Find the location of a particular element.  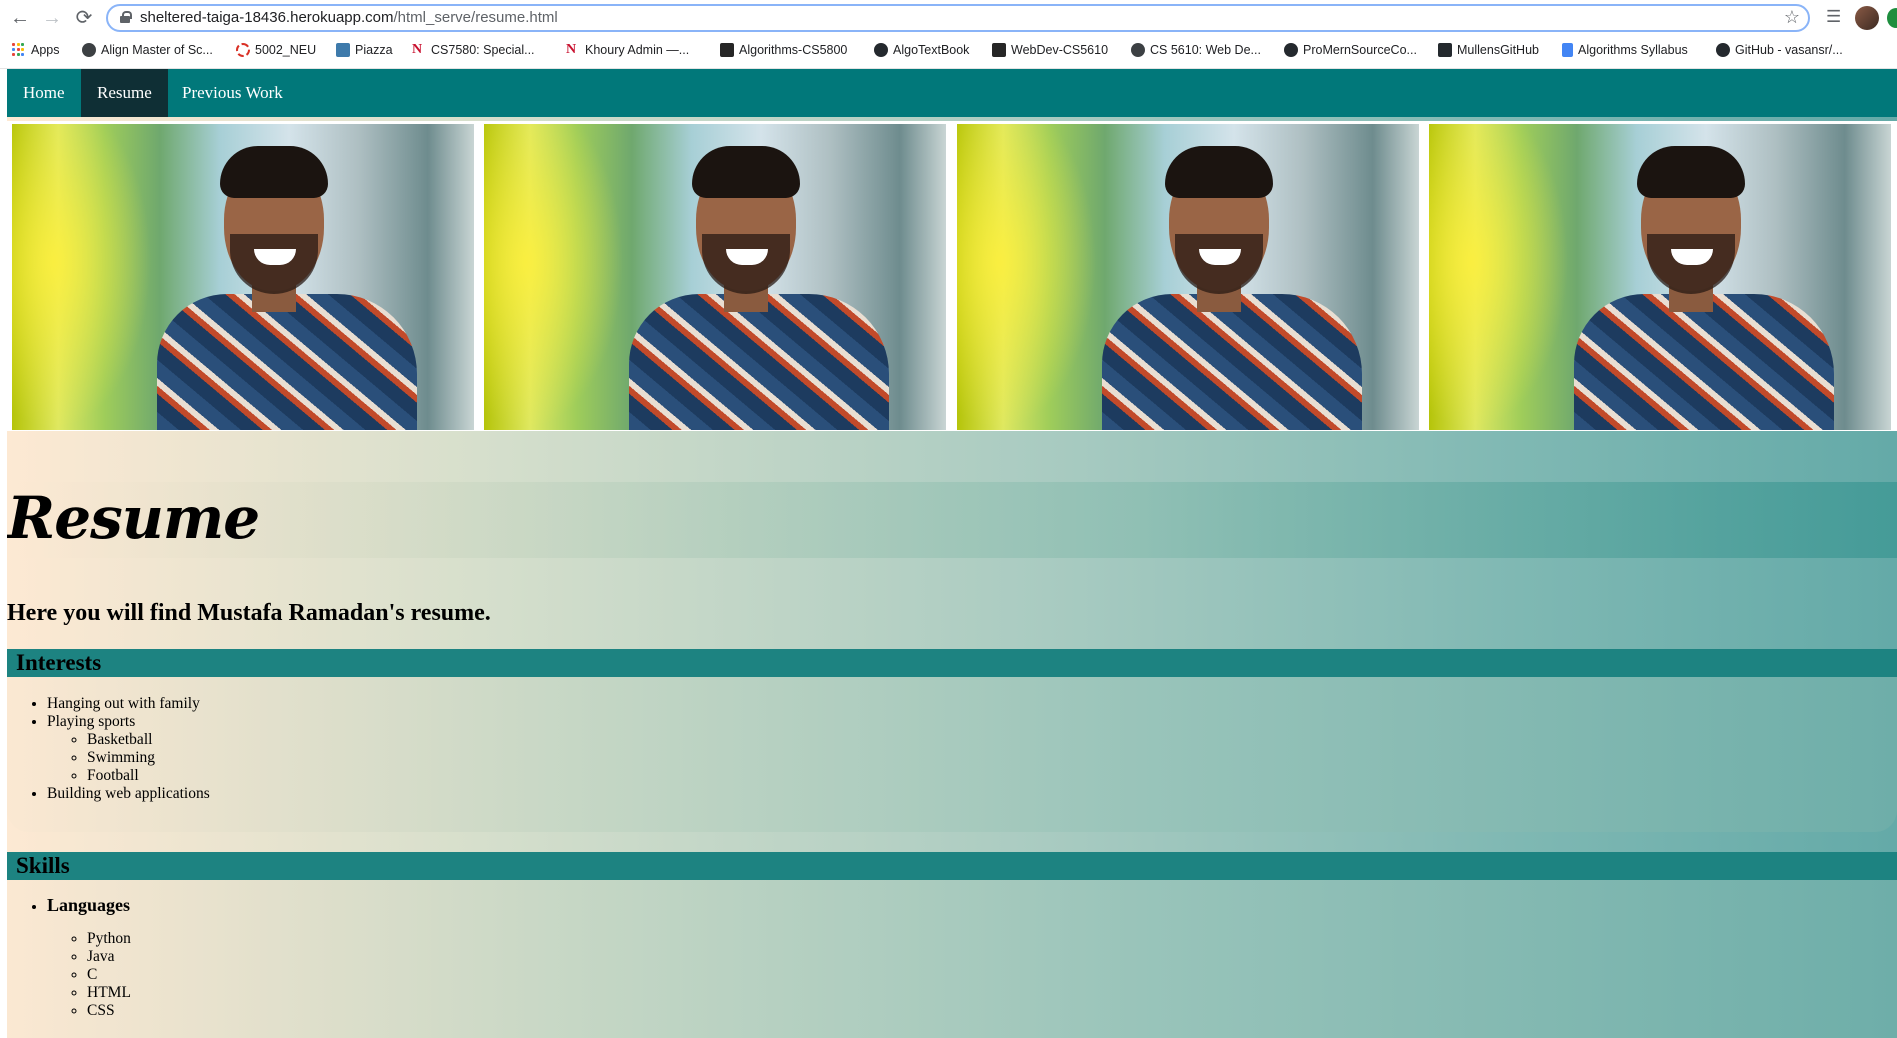

bookmark-label: Apps is located at coordinates (45, 50).